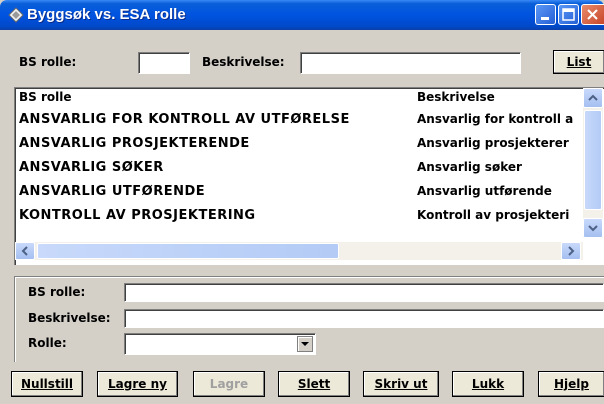  What do you see at coordinates (469, 167) in the screenshot?
I see `list-cell-beskrivelse: Ansvarlig søker` at bounding box center [469, 167].